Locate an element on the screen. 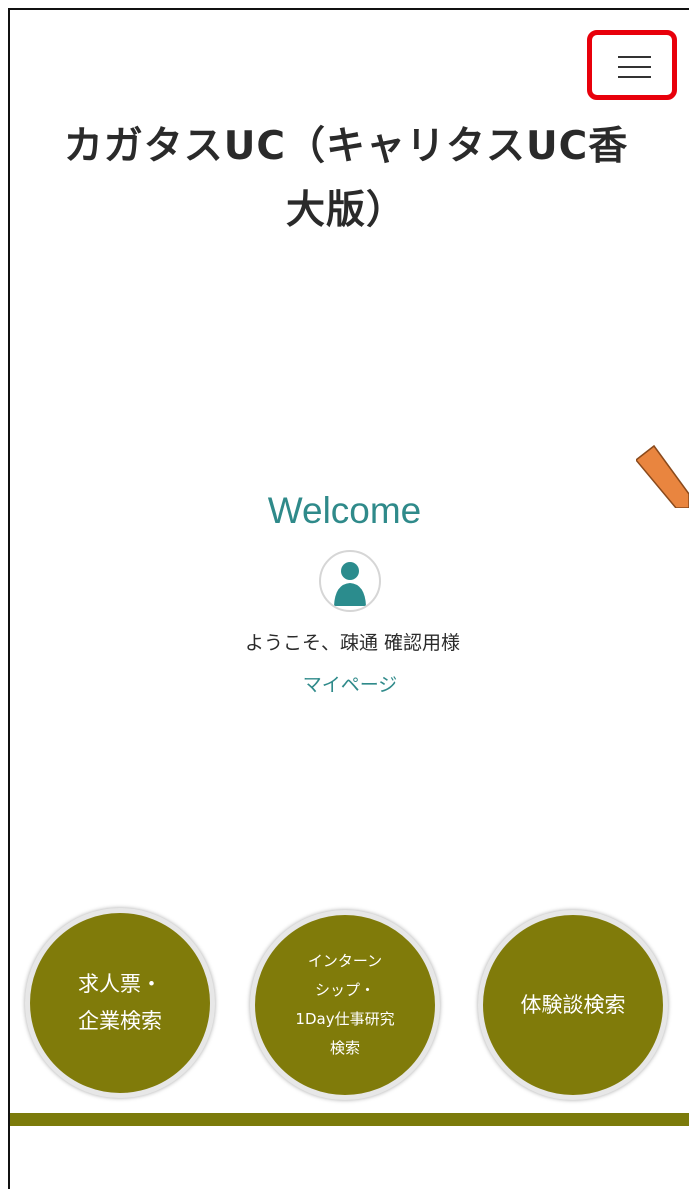 The height and width of the screenshot is (1189, 689). circle-label-line: 体験談検索 is located at coordinates (573, 1004).